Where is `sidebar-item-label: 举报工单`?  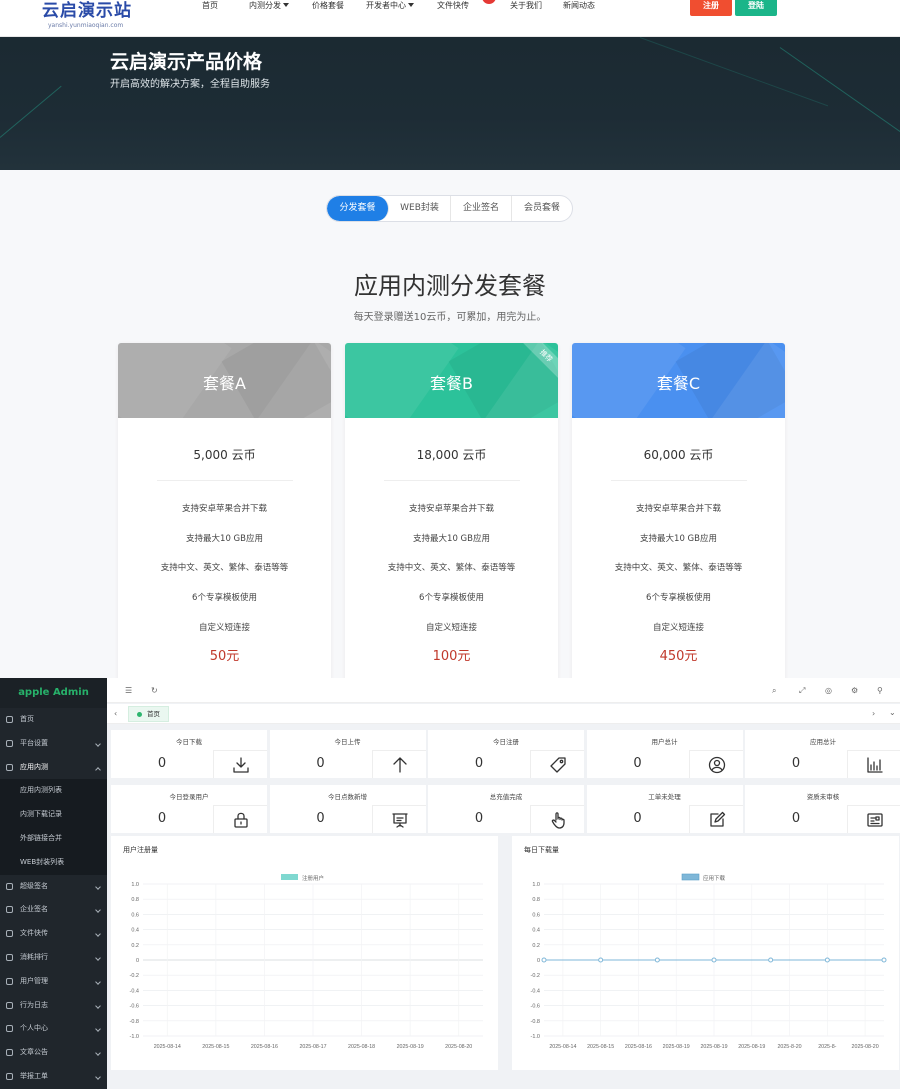 sidebar-item-label: 举报工单 is located at coordinates (34, 1075).